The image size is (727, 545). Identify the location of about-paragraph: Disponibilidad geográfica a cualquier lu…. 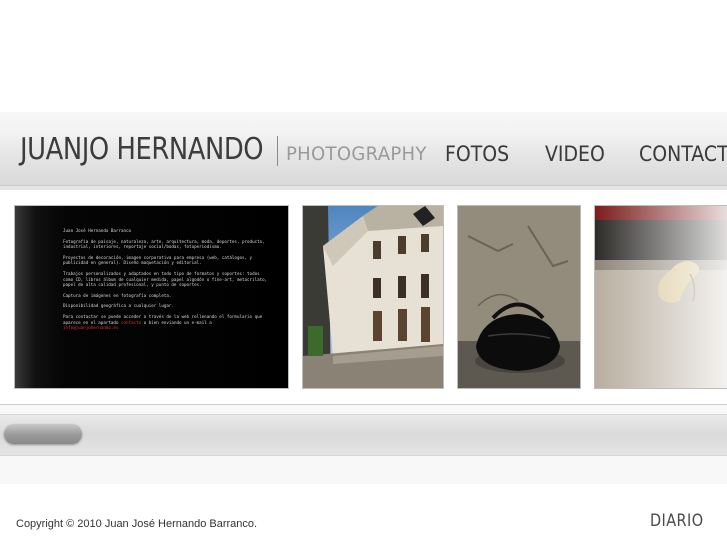
(118, 306).